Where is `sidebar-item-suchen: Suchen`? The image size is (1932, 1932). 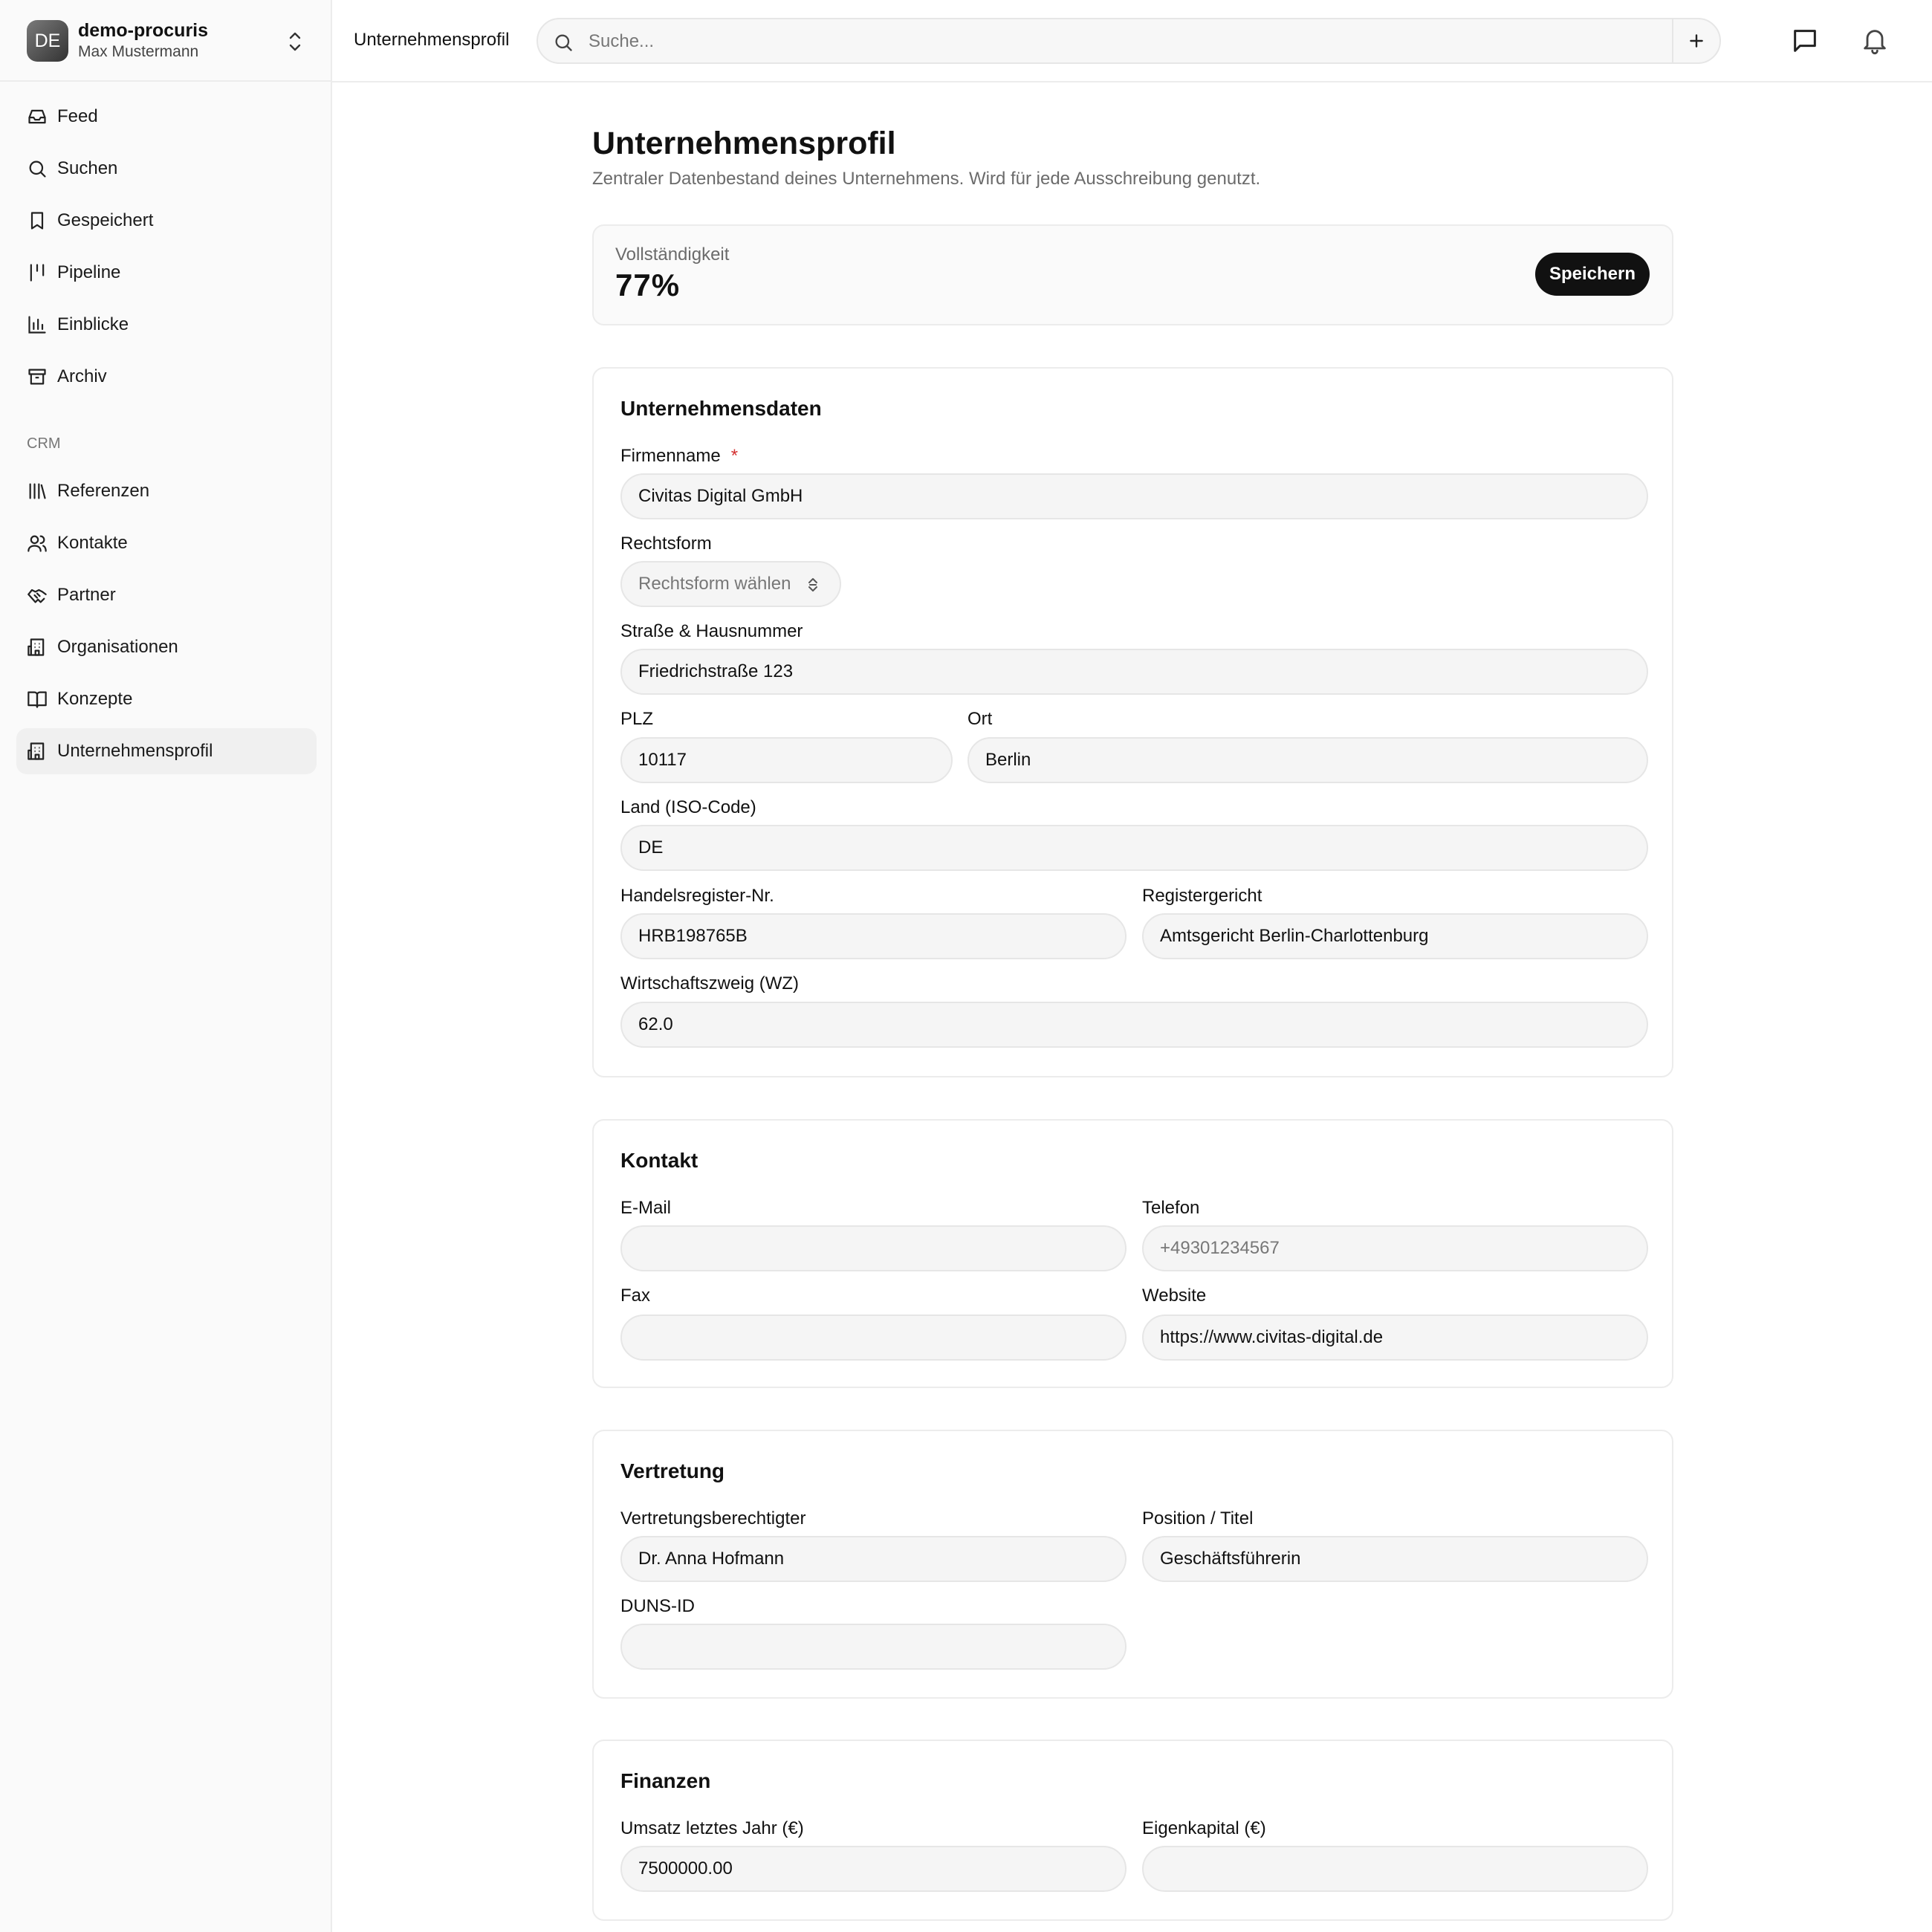
sidebar-item-suchen: Suchen is located at coordinates (166, 169).